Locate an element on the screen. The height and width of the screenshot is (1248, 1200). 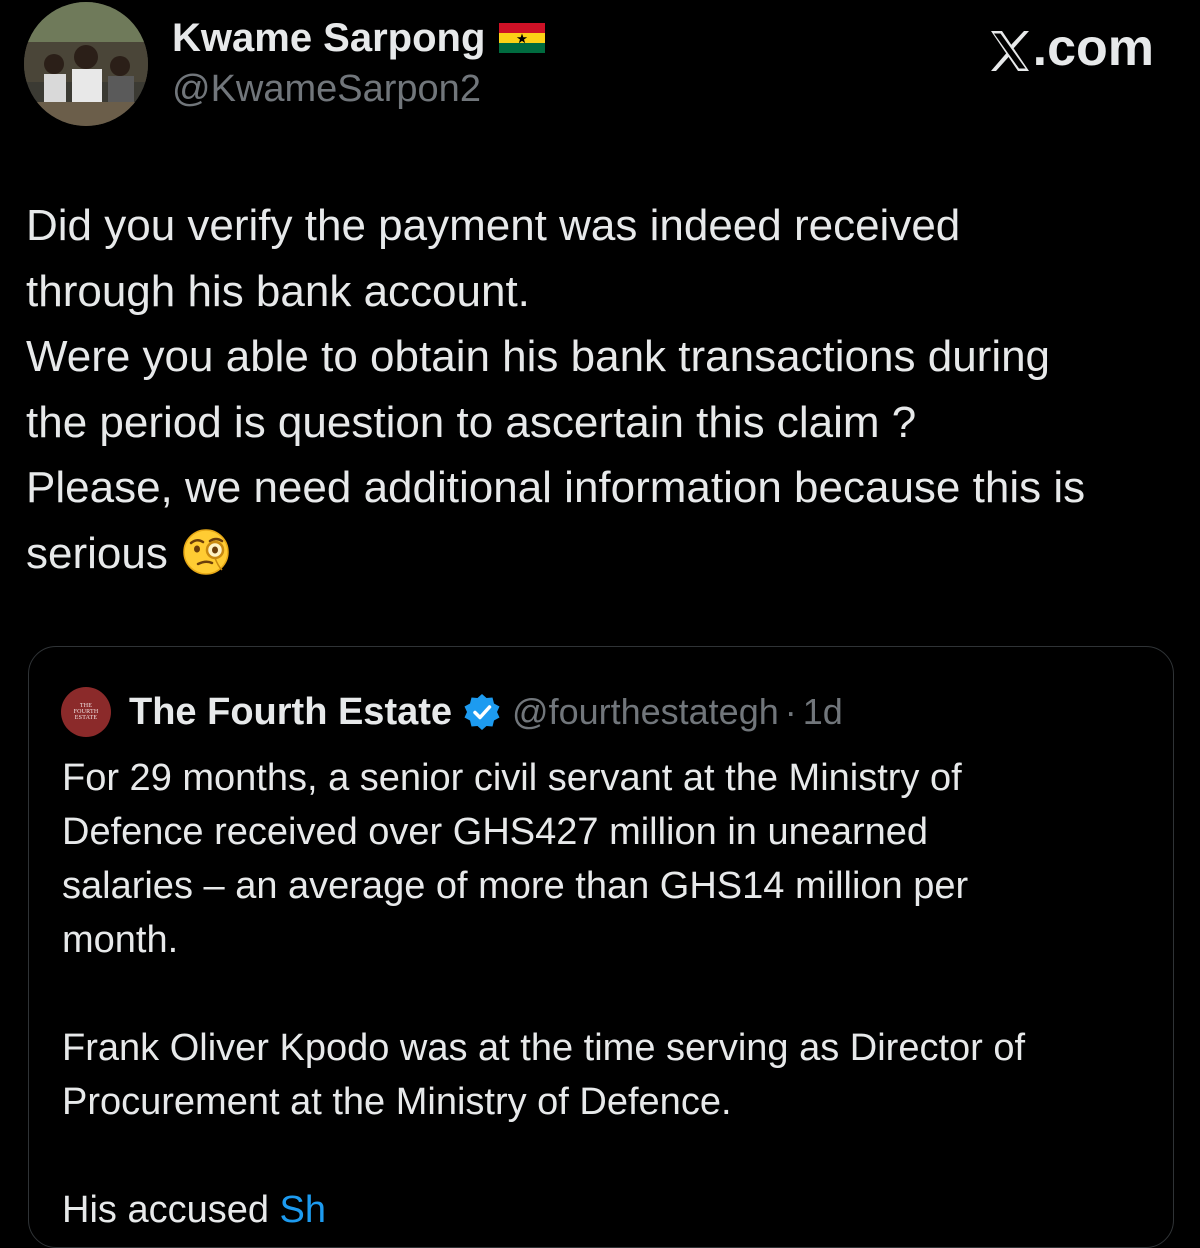
author-display-name: Kwame Sarpong is located at coordinates (328, 38).